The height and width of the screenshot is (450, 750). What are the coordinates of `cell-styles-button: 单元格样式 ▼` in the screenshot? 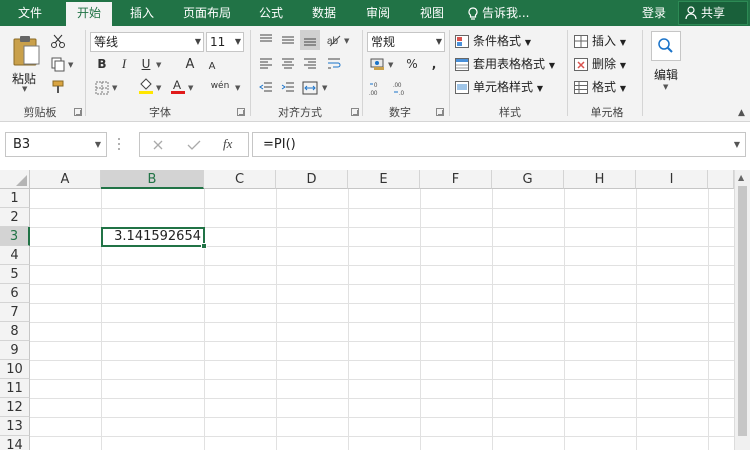 It's located at (499, 87).